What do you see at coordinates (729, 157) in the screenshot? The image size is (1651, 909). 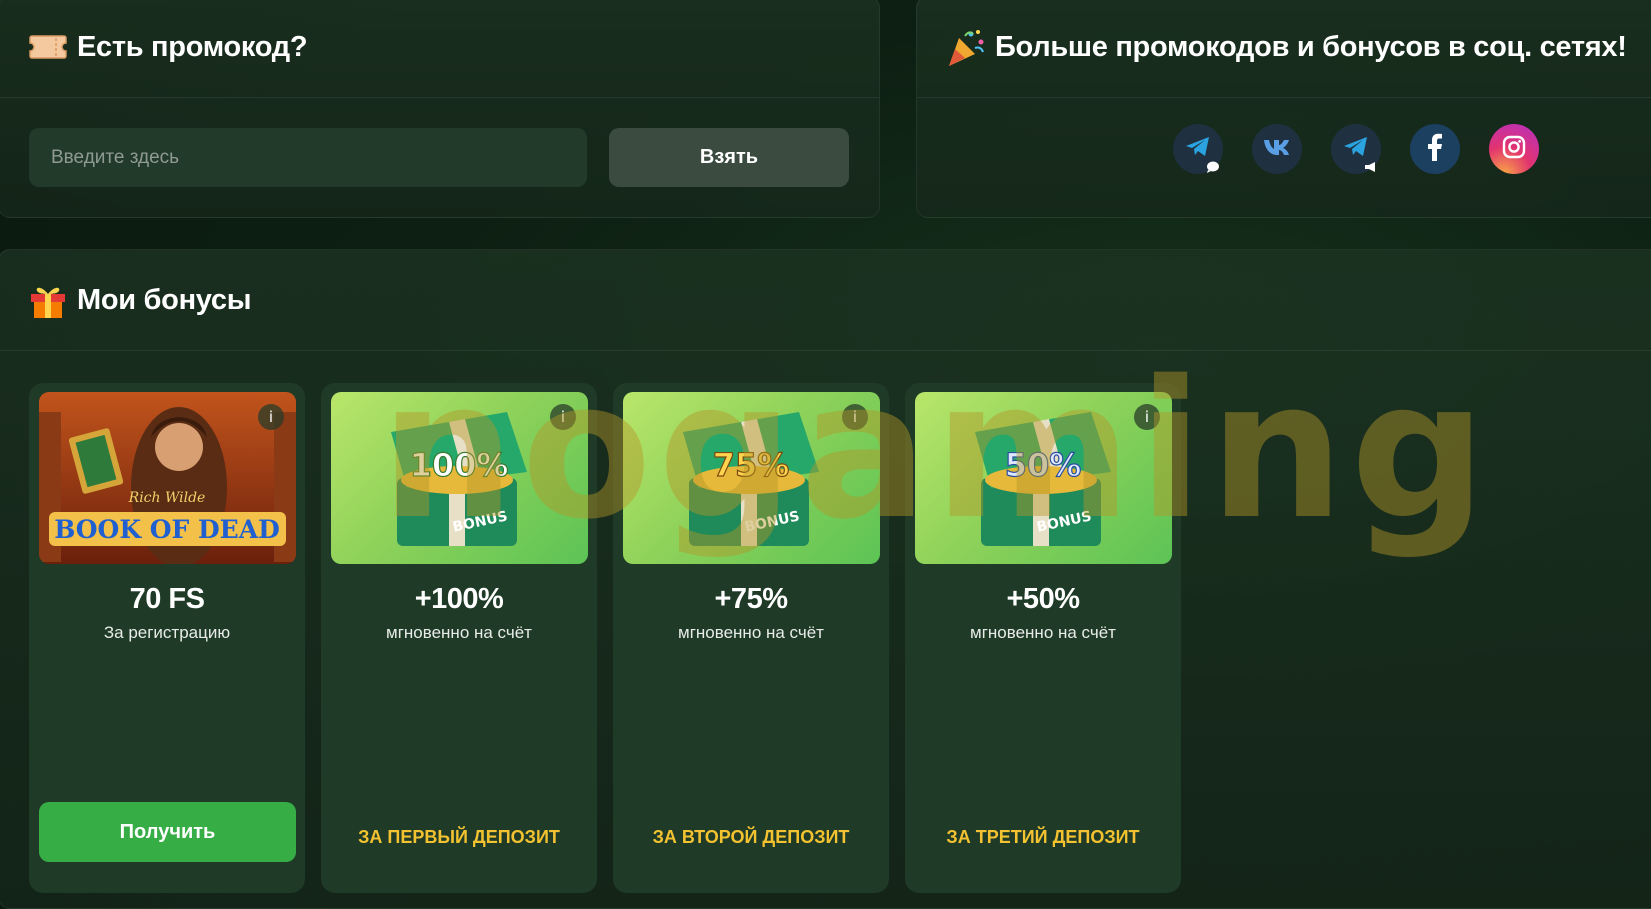 I see `promo-apply-button: Взять` at bounding box center [729, 157].